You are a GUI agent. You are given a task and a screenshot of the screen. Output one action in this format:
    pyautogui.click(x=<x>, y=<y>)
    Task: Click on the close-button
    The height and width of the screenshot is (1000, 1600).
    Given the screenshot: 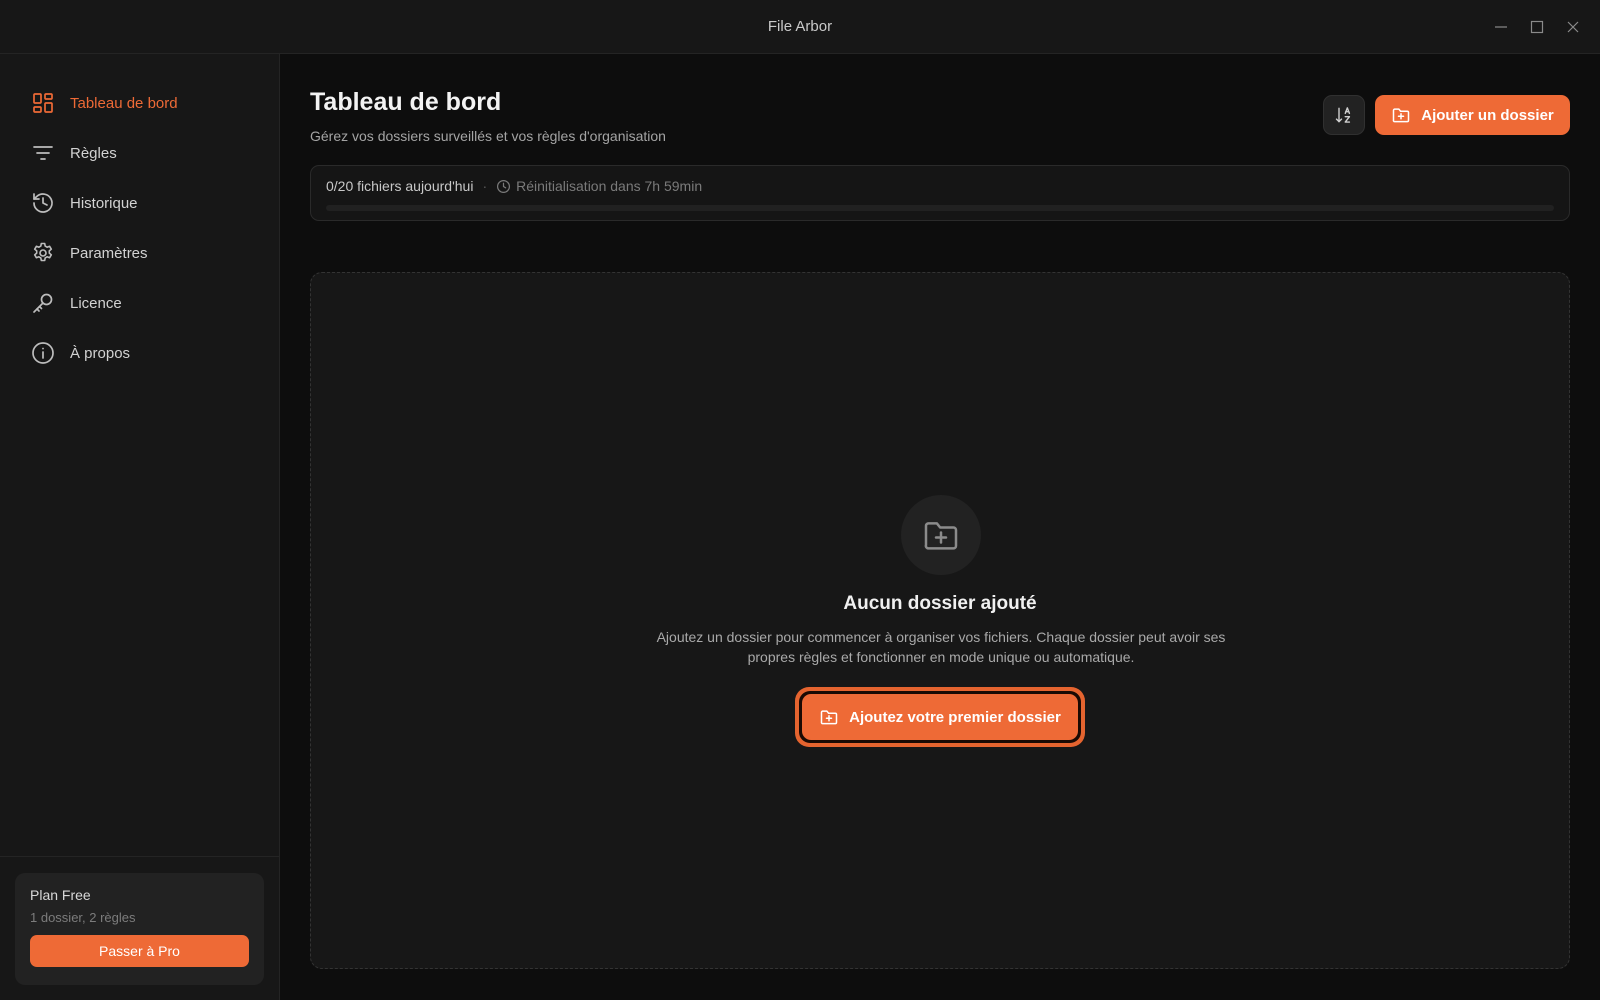 What is the action you would take?
    pyautogui.click(x=1573, y=27)
    